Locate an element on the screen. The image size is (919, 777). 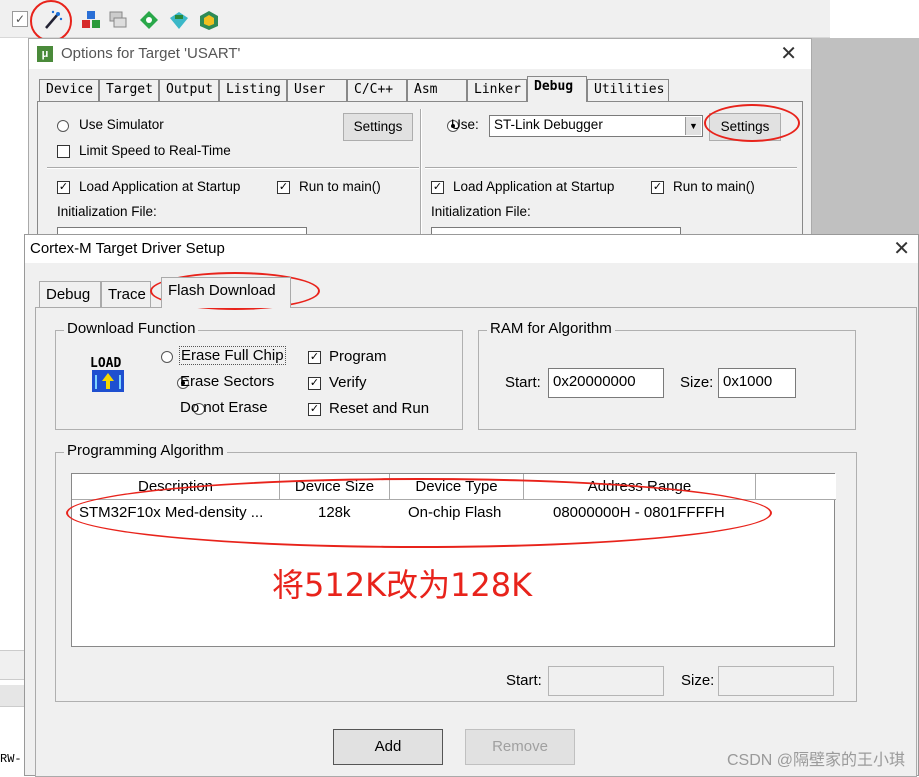
background-area is located at coordinates (864, 138).